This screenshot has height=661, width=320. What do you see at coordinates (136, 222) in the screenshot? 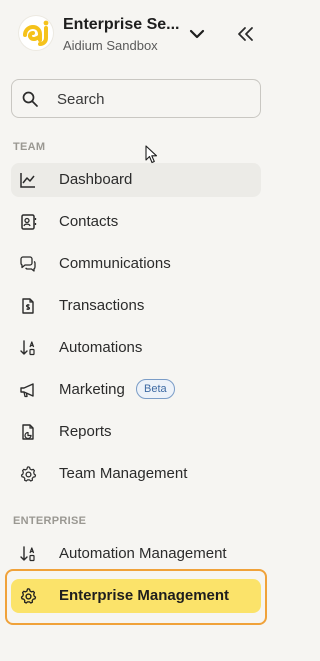
I see `sidebar-item-contacts: Contacts` at bounding box center [136, 222].